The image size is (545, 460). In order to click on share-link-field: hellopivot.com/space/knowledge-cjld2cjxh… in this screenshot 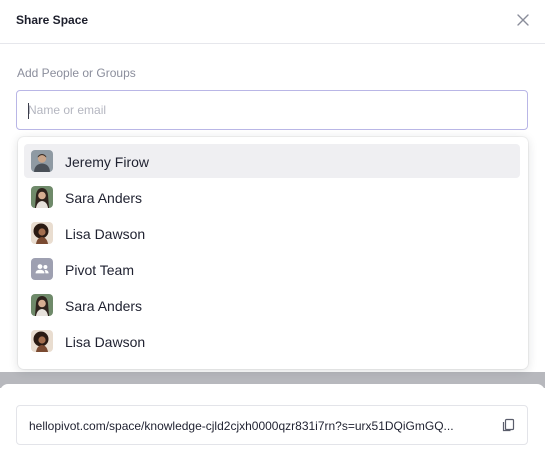, I will do `click(272, 425)`.